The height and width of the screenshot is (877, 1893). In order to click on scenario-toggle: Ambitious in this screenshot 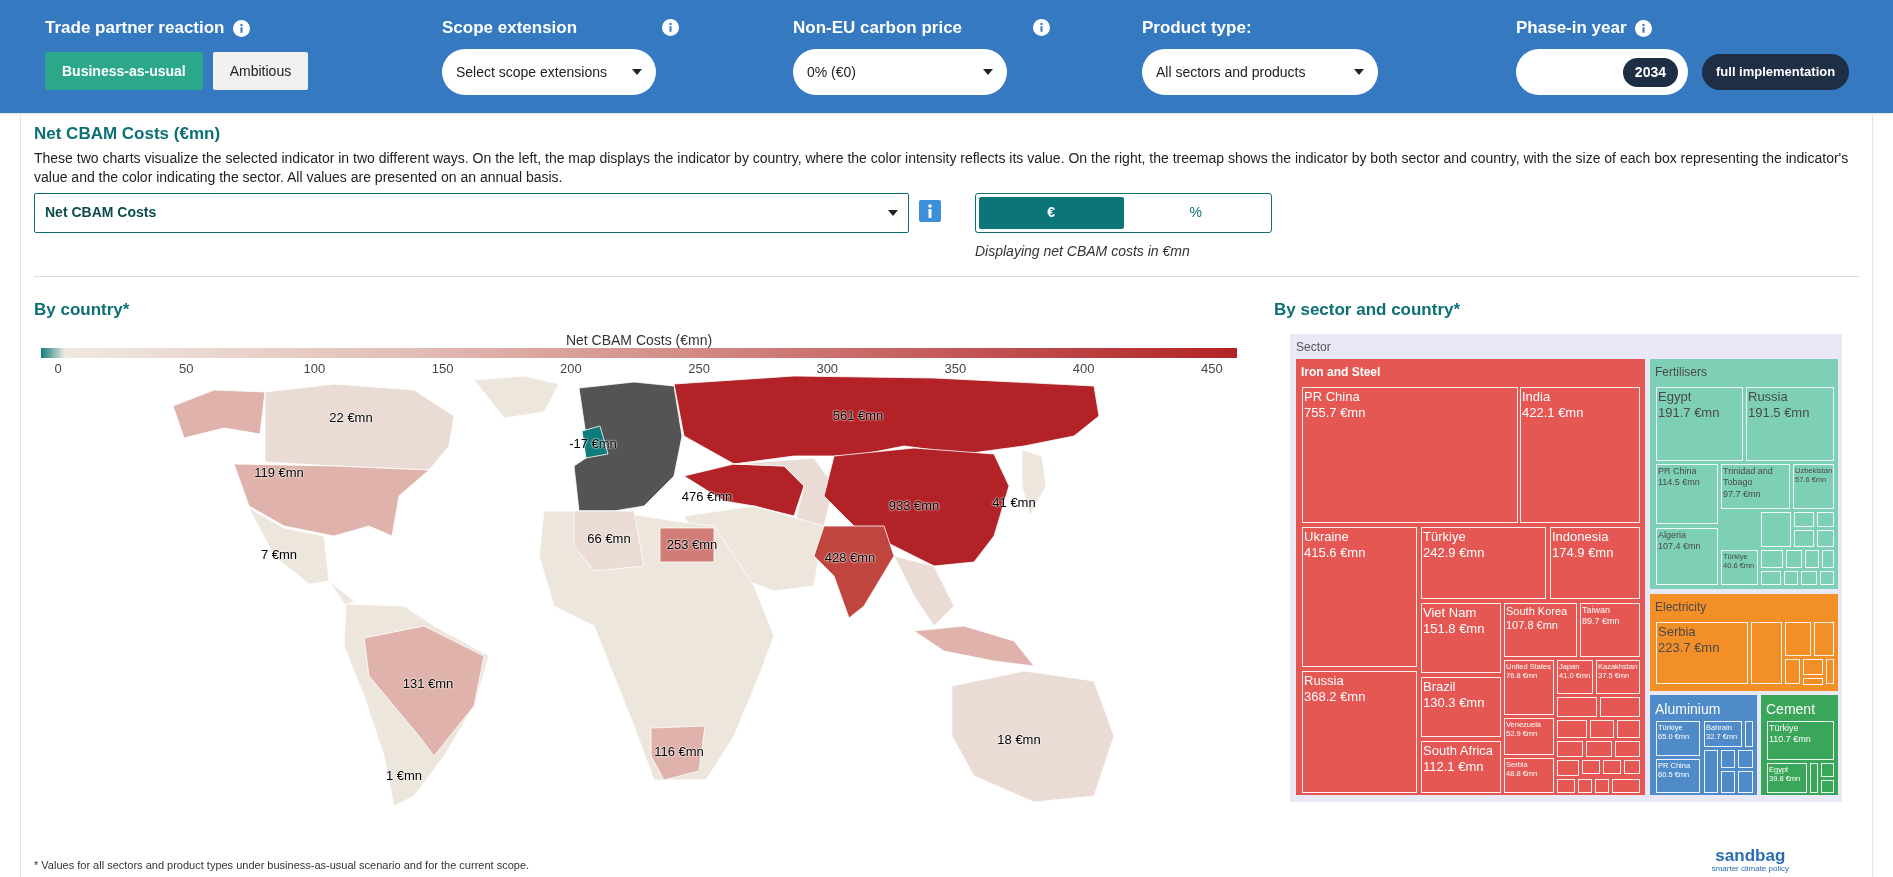, I will do `click(260, 71)`.